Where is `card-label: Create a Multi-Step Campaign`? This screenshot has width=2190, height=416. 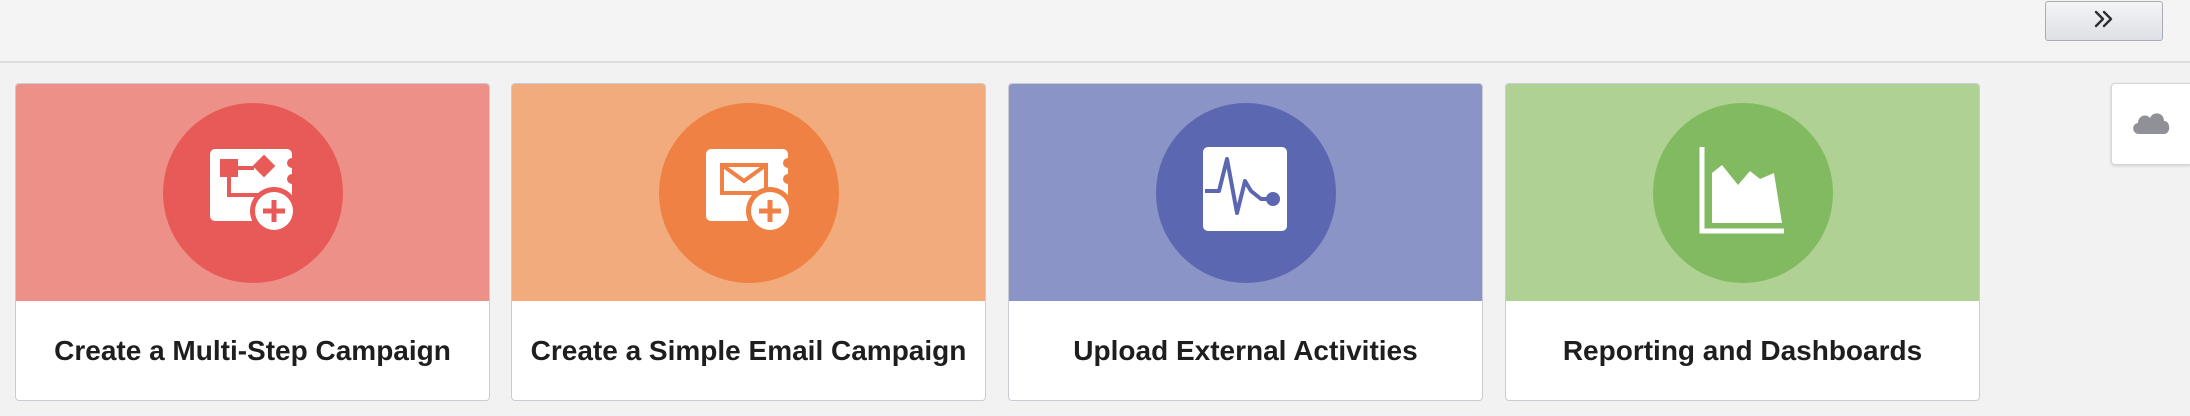
card-label: Create a Multi-Step Campaign is located at coordinates (252, 350).